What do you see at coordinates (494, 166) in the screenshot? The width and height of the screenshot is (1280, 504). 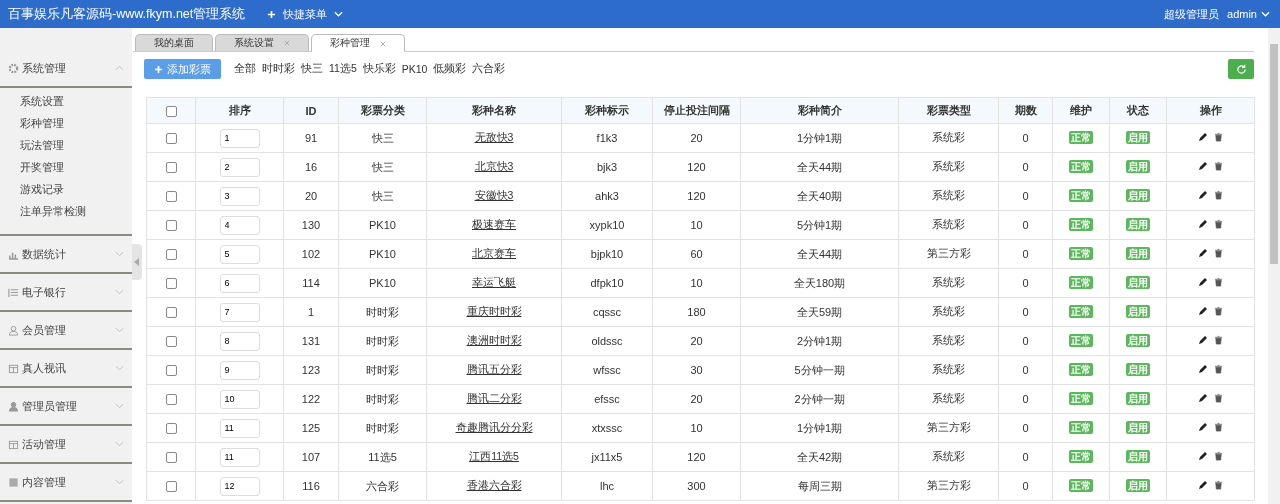 I see `lottery-name-link: 北京快3` at bounding box center [494, 166].